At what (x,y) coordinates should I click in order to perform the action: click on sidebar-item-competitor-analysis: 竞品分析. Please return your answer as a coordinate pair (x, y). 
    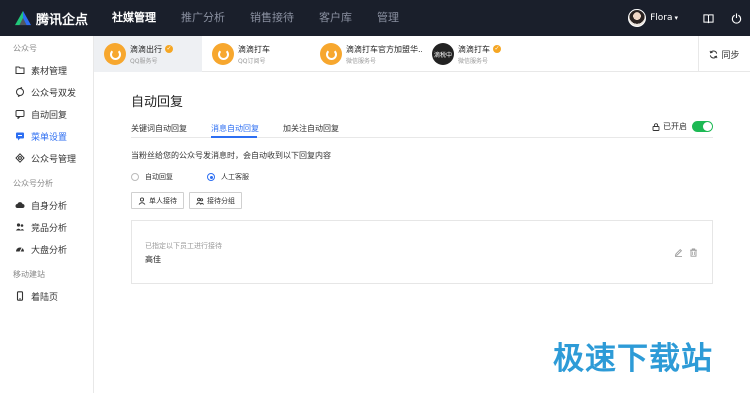
    Looking at the image, I should click on (46, 227).